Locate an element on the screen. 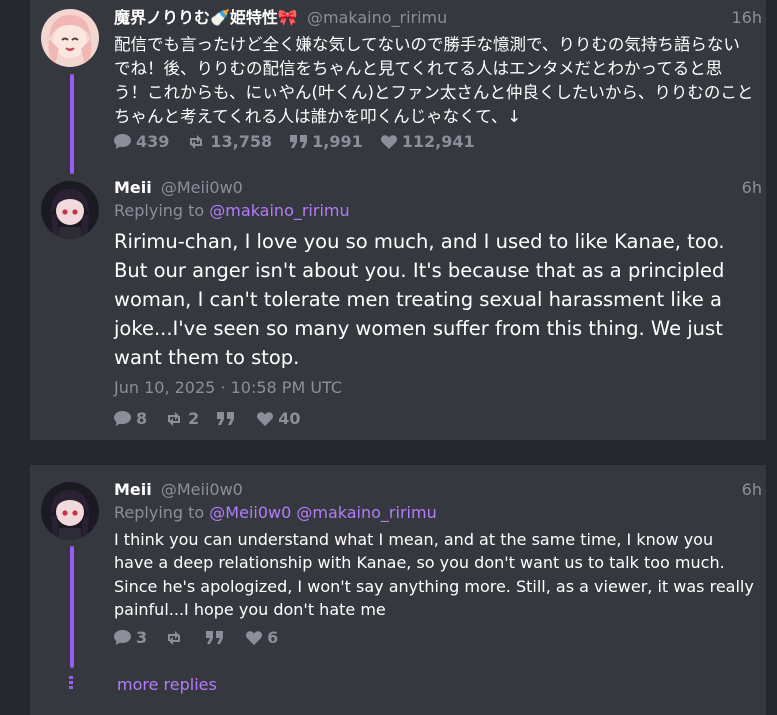 This screenshot has width=777, height=715. replying-to: Replying to @Meii0w0 @makaino_ririmu is located at coordinates (275, 512).